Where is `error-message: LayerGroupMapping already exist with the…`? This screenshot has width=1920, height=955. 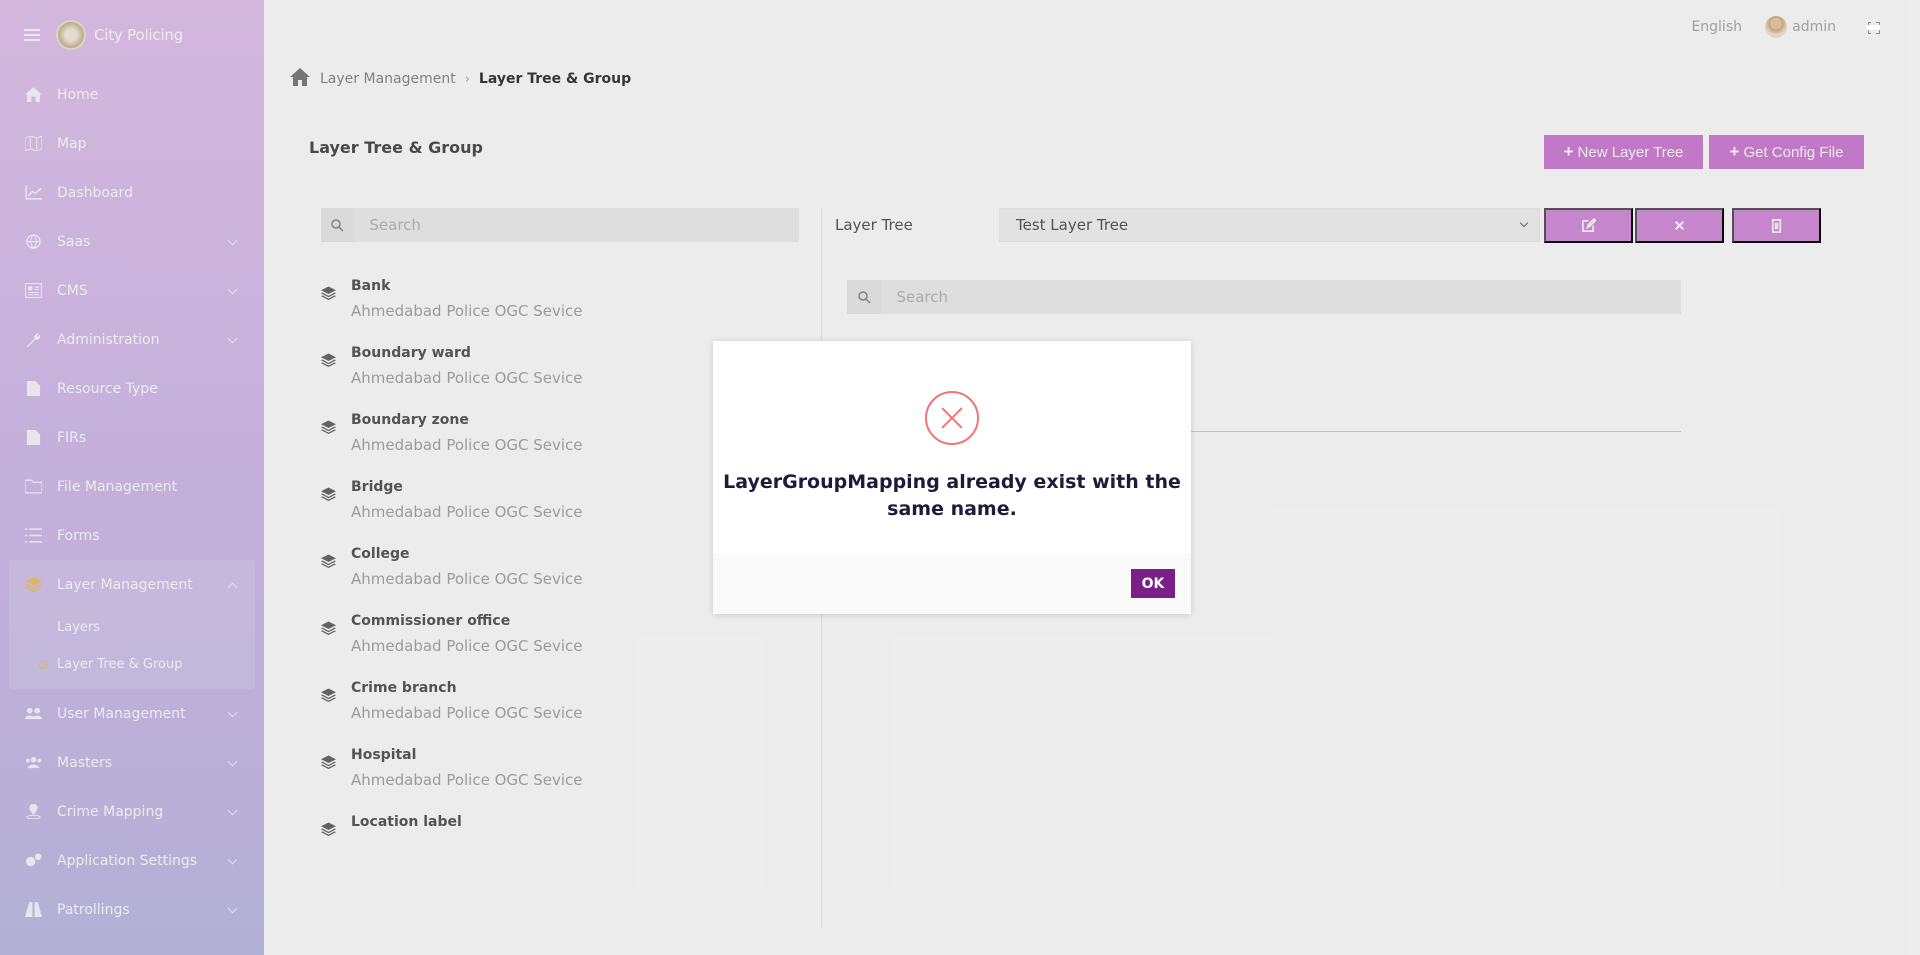 error-message: LayerGroupMapping already exist with the… is located at coordinates (952, 495).